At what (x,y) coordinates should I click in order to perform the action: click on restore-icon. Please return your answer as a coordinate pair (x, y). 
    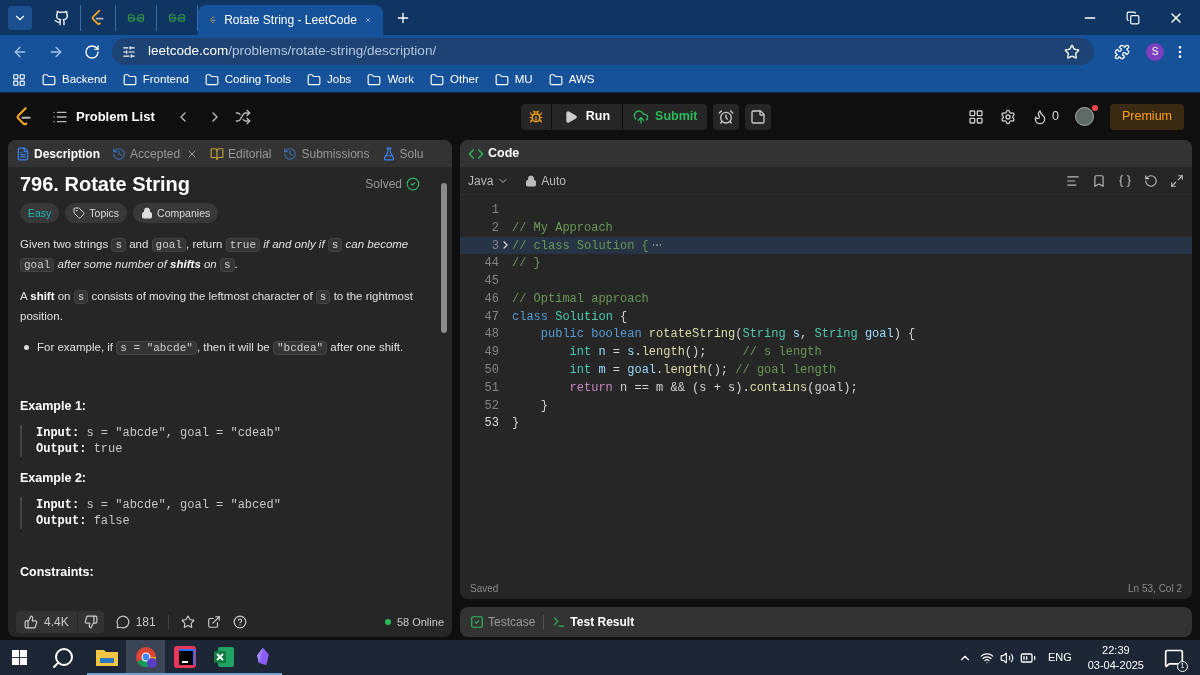
    Looking at the image, I should click on (1133, 17).